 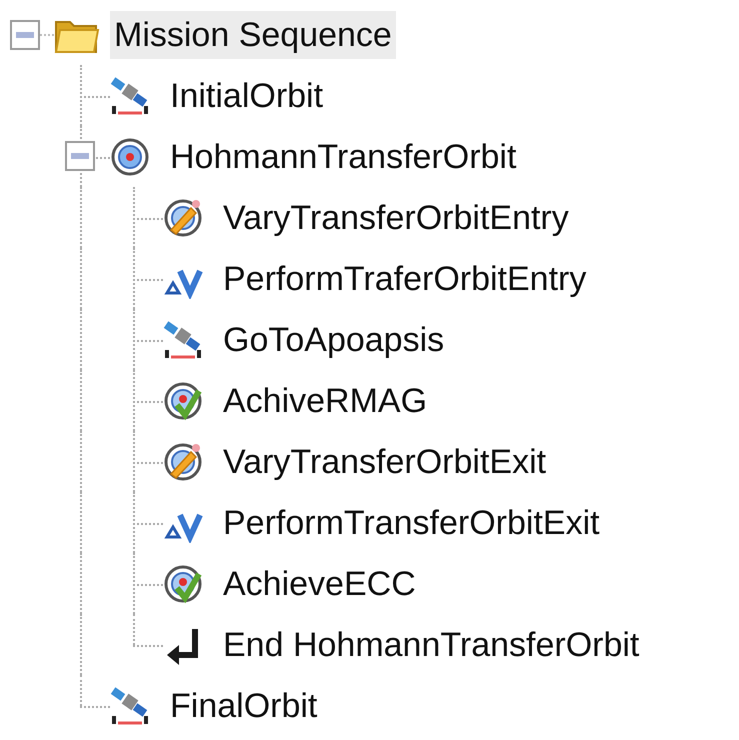 I want to click on tree-item-label: VaryTransferOrbitEntry, so click(x=396, y=218).